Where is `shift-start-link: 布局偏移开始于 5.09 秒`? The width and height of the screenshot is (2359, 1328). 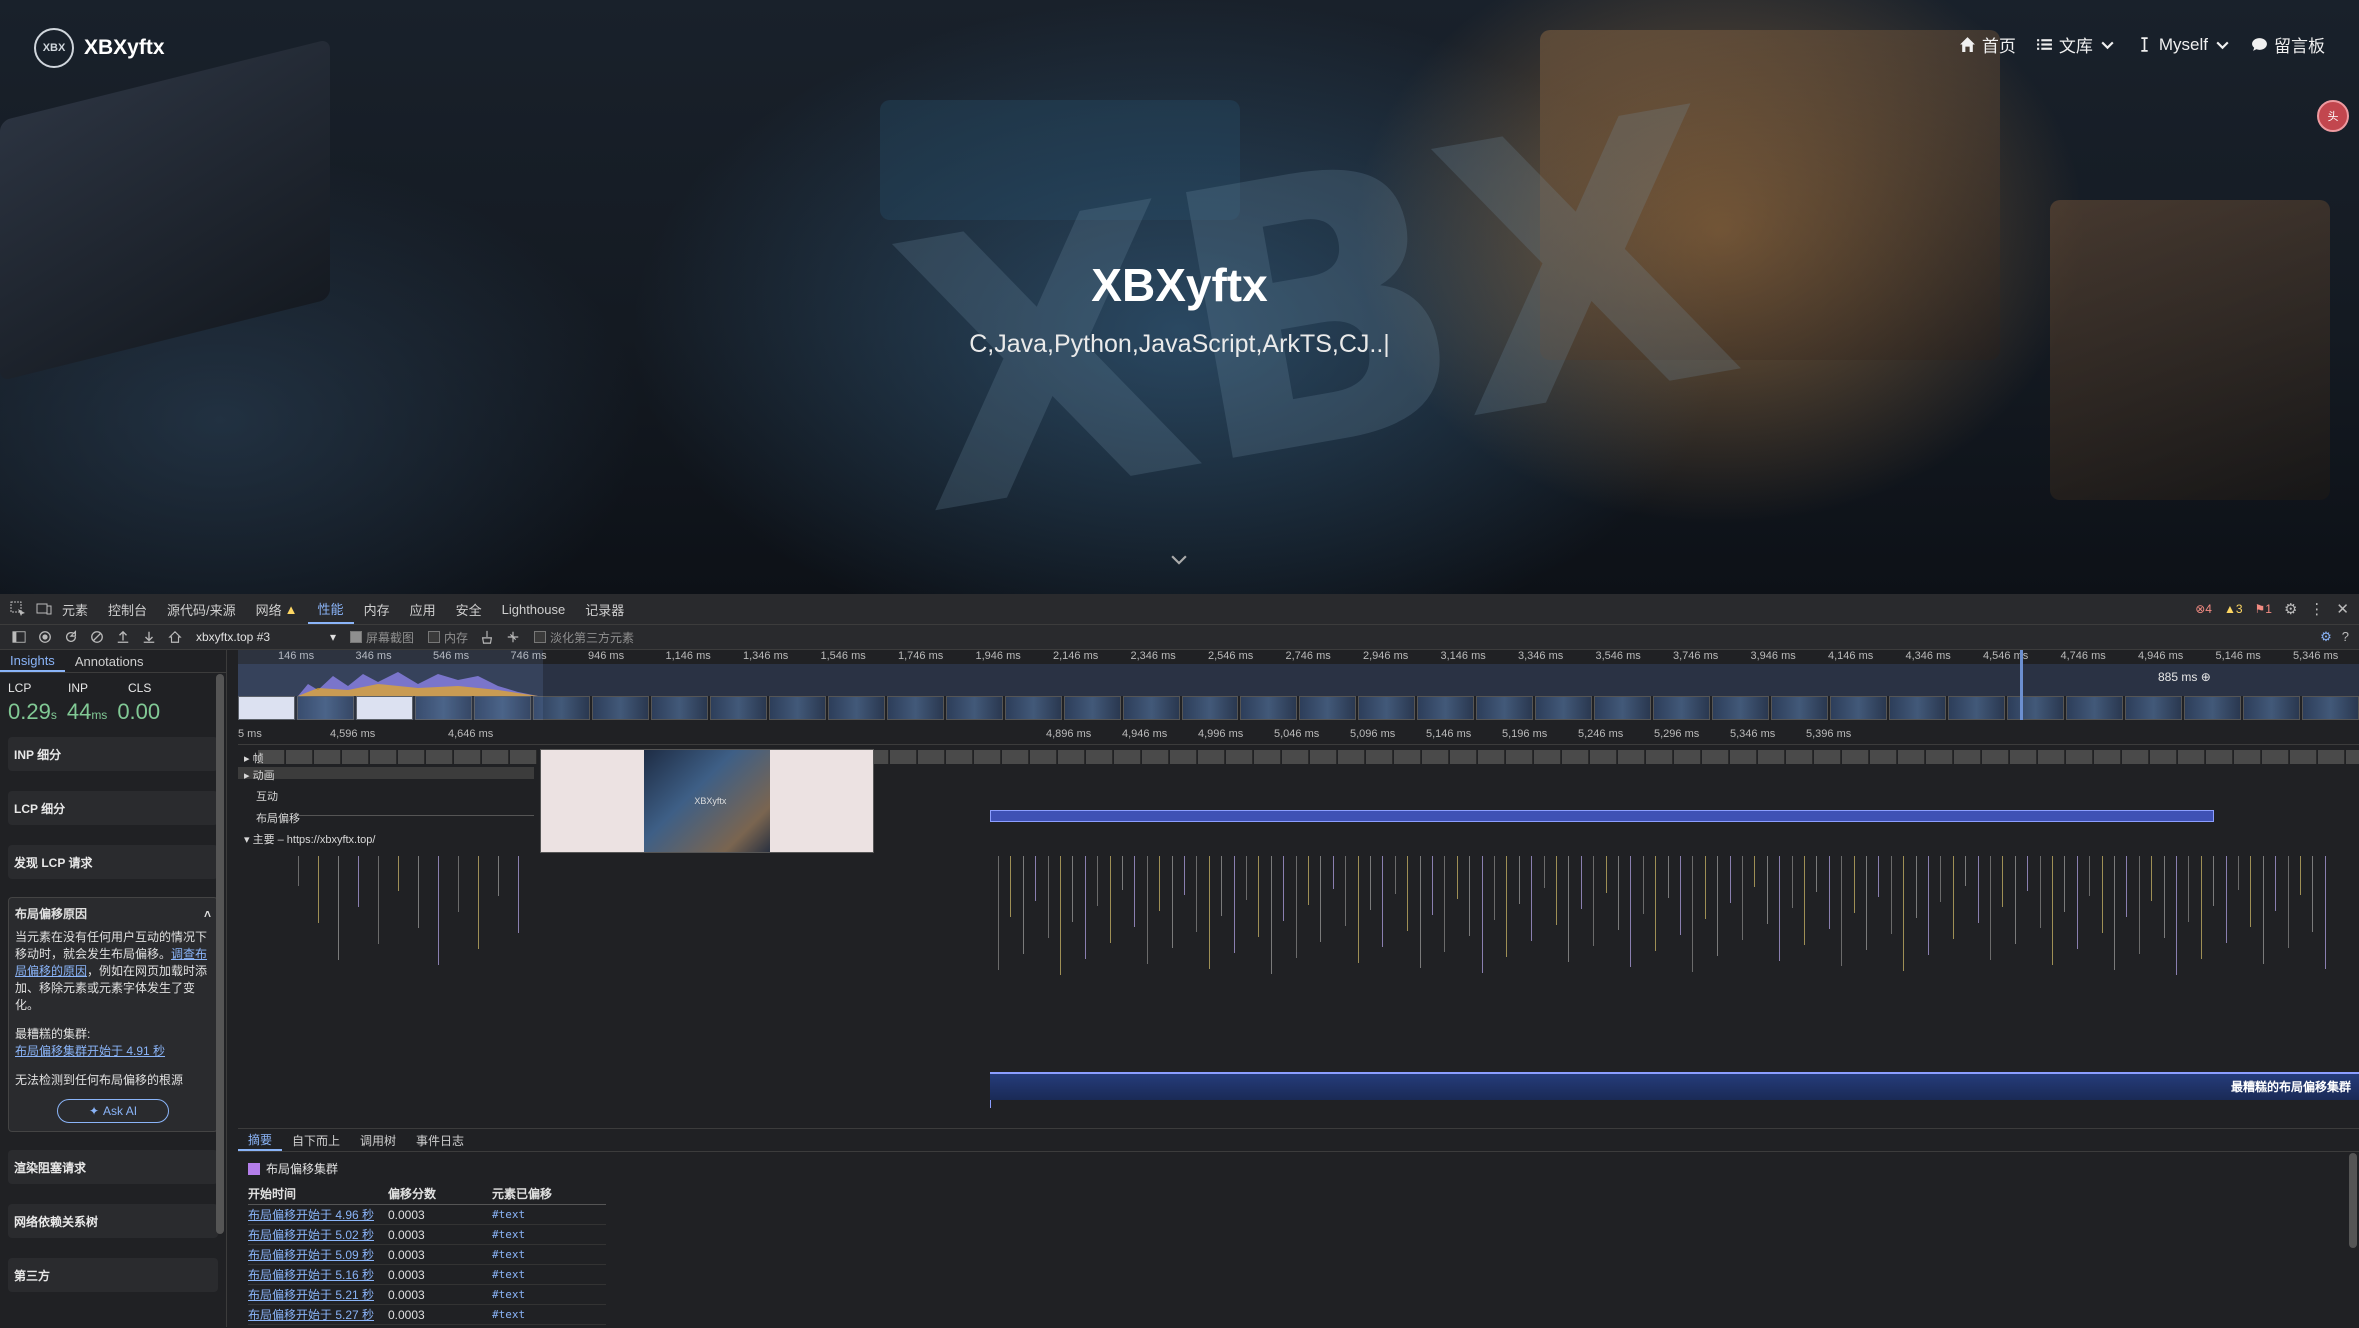 shift-start-link: 布局偏移开始于 5.09 秒 is located at coordinates (318, 1254).